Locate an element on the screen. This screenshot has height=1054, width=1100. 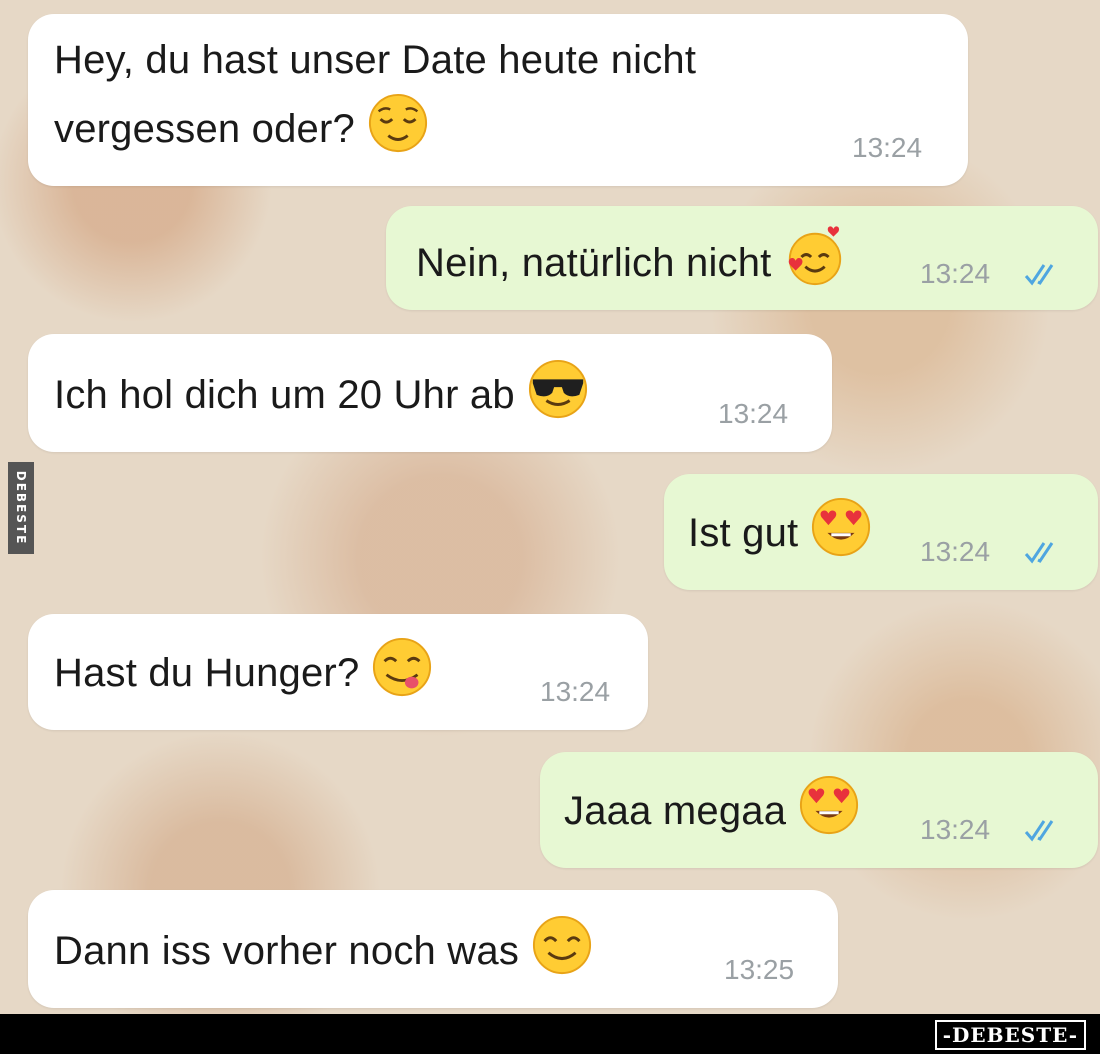
message-bubble-incoming: Dann iss vorher noch was 13:25 is located at coordinates (433, 949).